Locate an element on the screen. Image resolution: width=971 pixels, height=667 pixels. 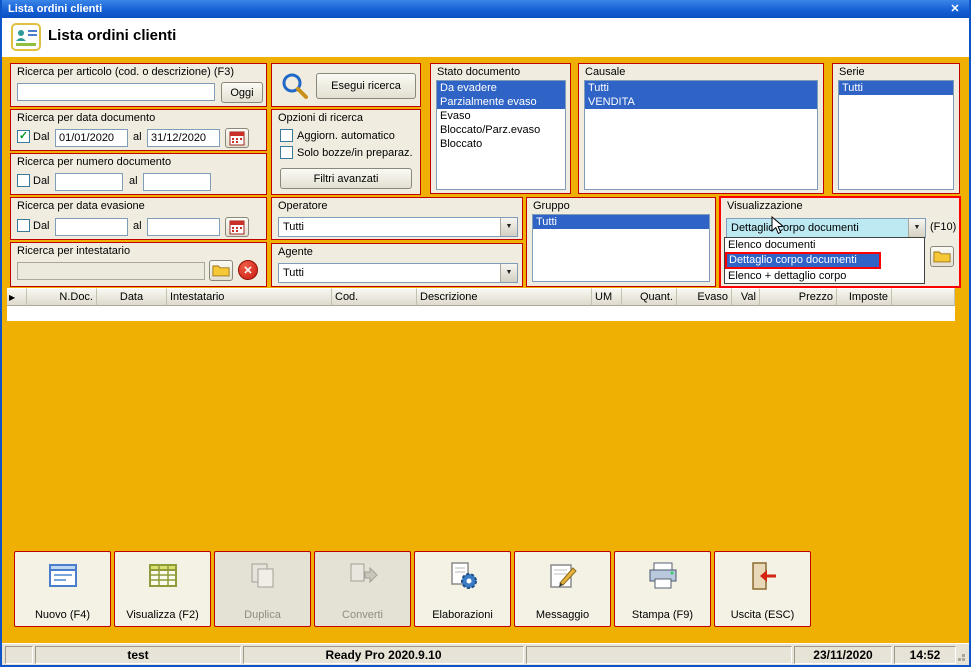
messaggio-button: Messaggio is located at coordinates (562, 589).